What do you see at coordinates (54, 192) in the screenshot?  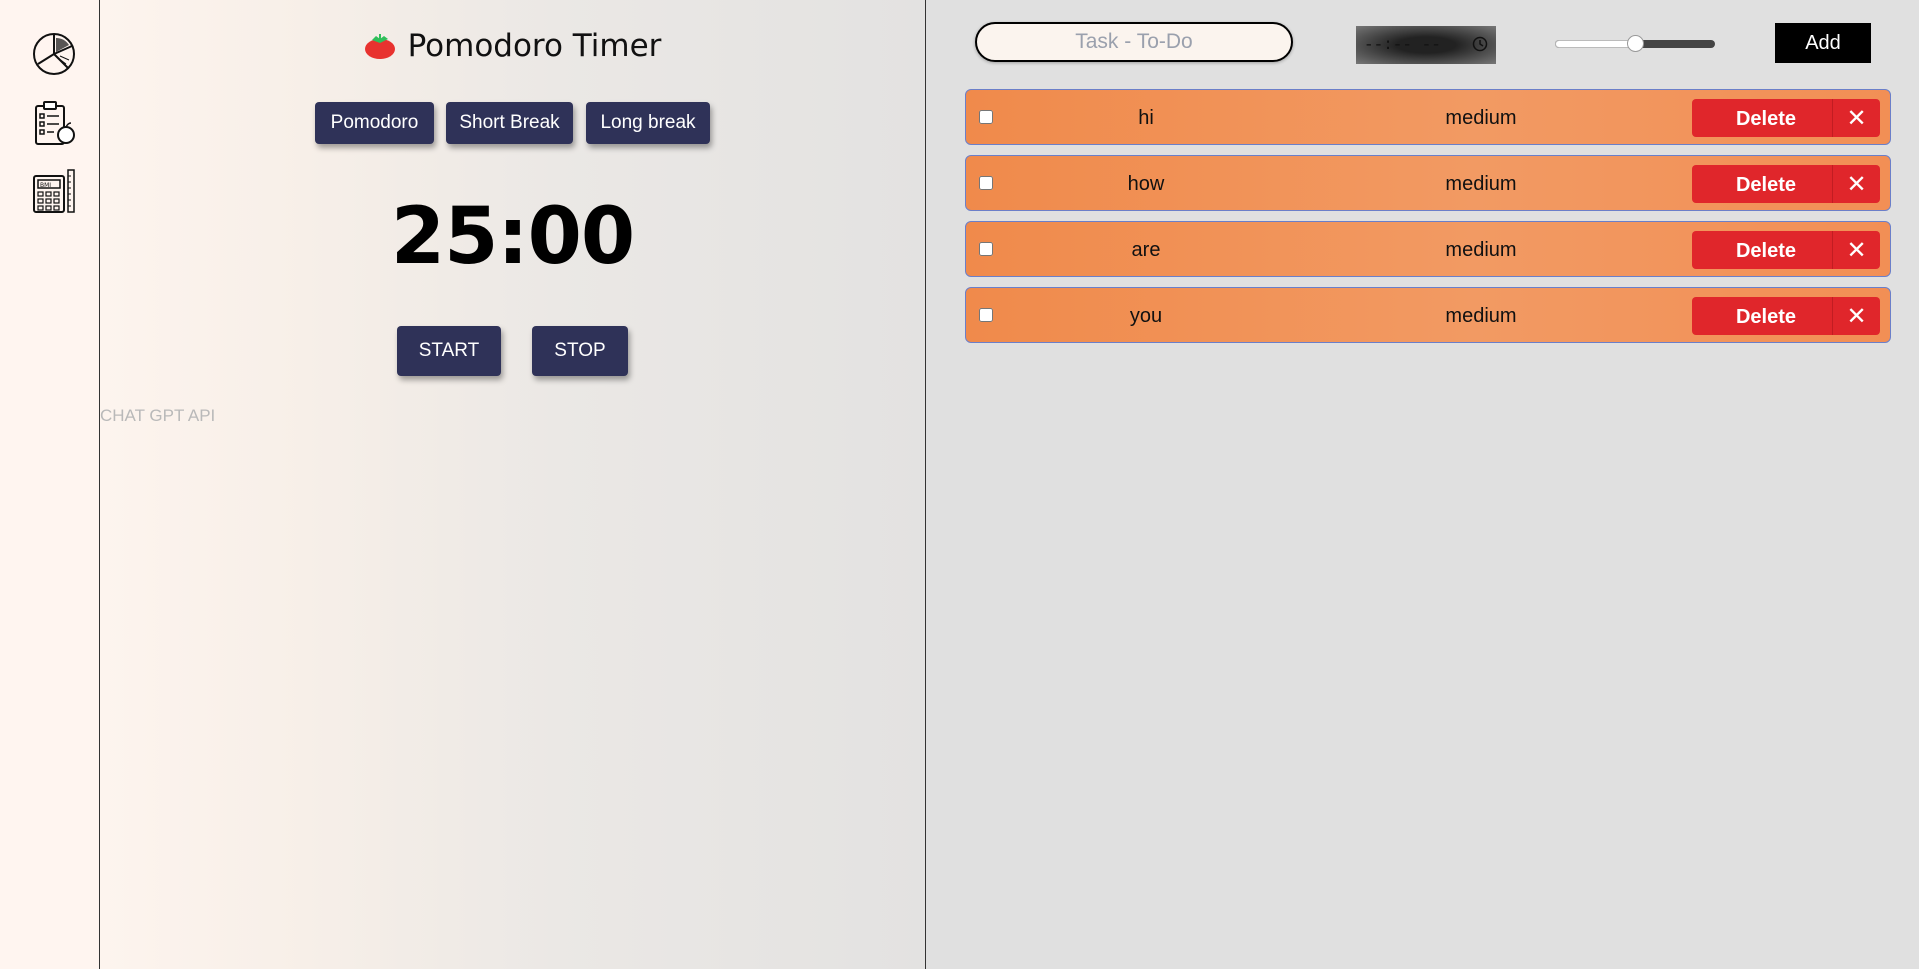 I see `bmi-calculator-icon: BMI` at bounding box center [54, 192].